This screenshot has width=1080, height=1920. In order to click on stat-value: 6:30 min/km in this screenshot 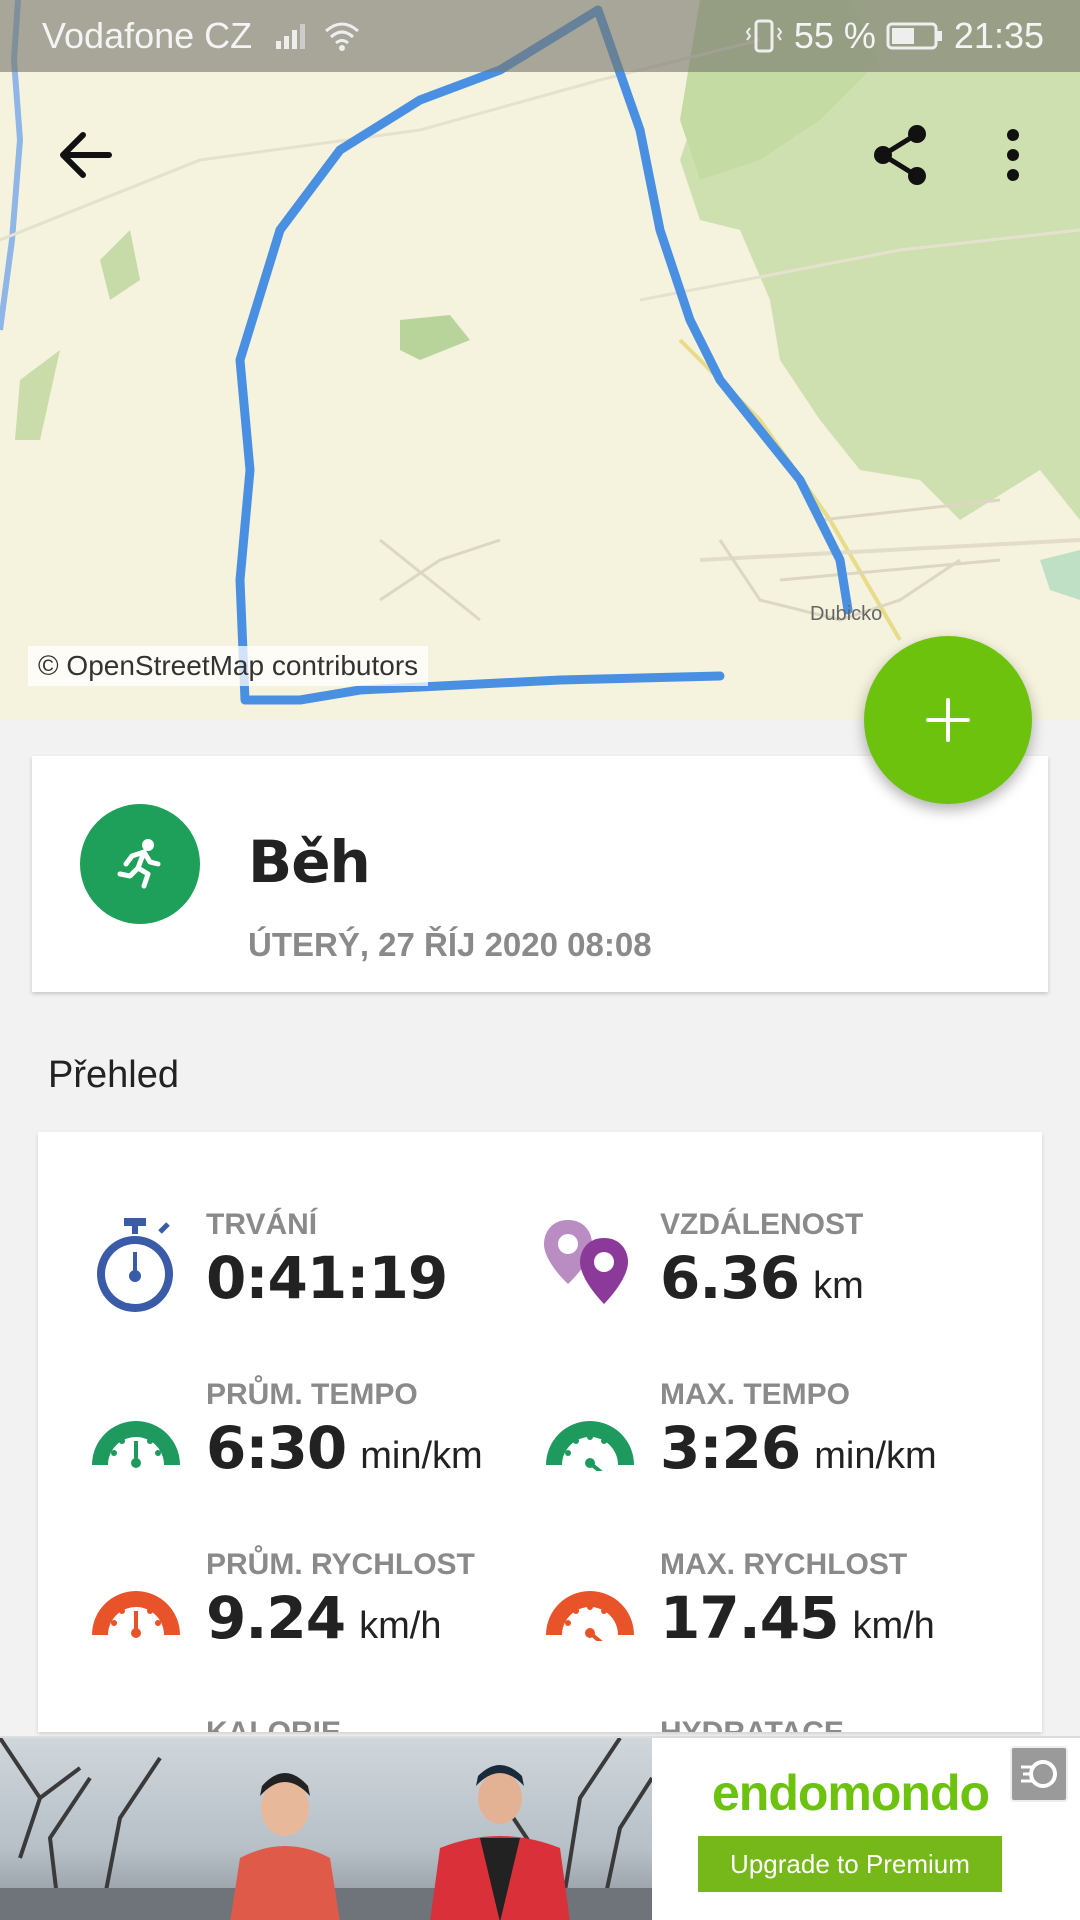, I will do `click(344, 1448)`.